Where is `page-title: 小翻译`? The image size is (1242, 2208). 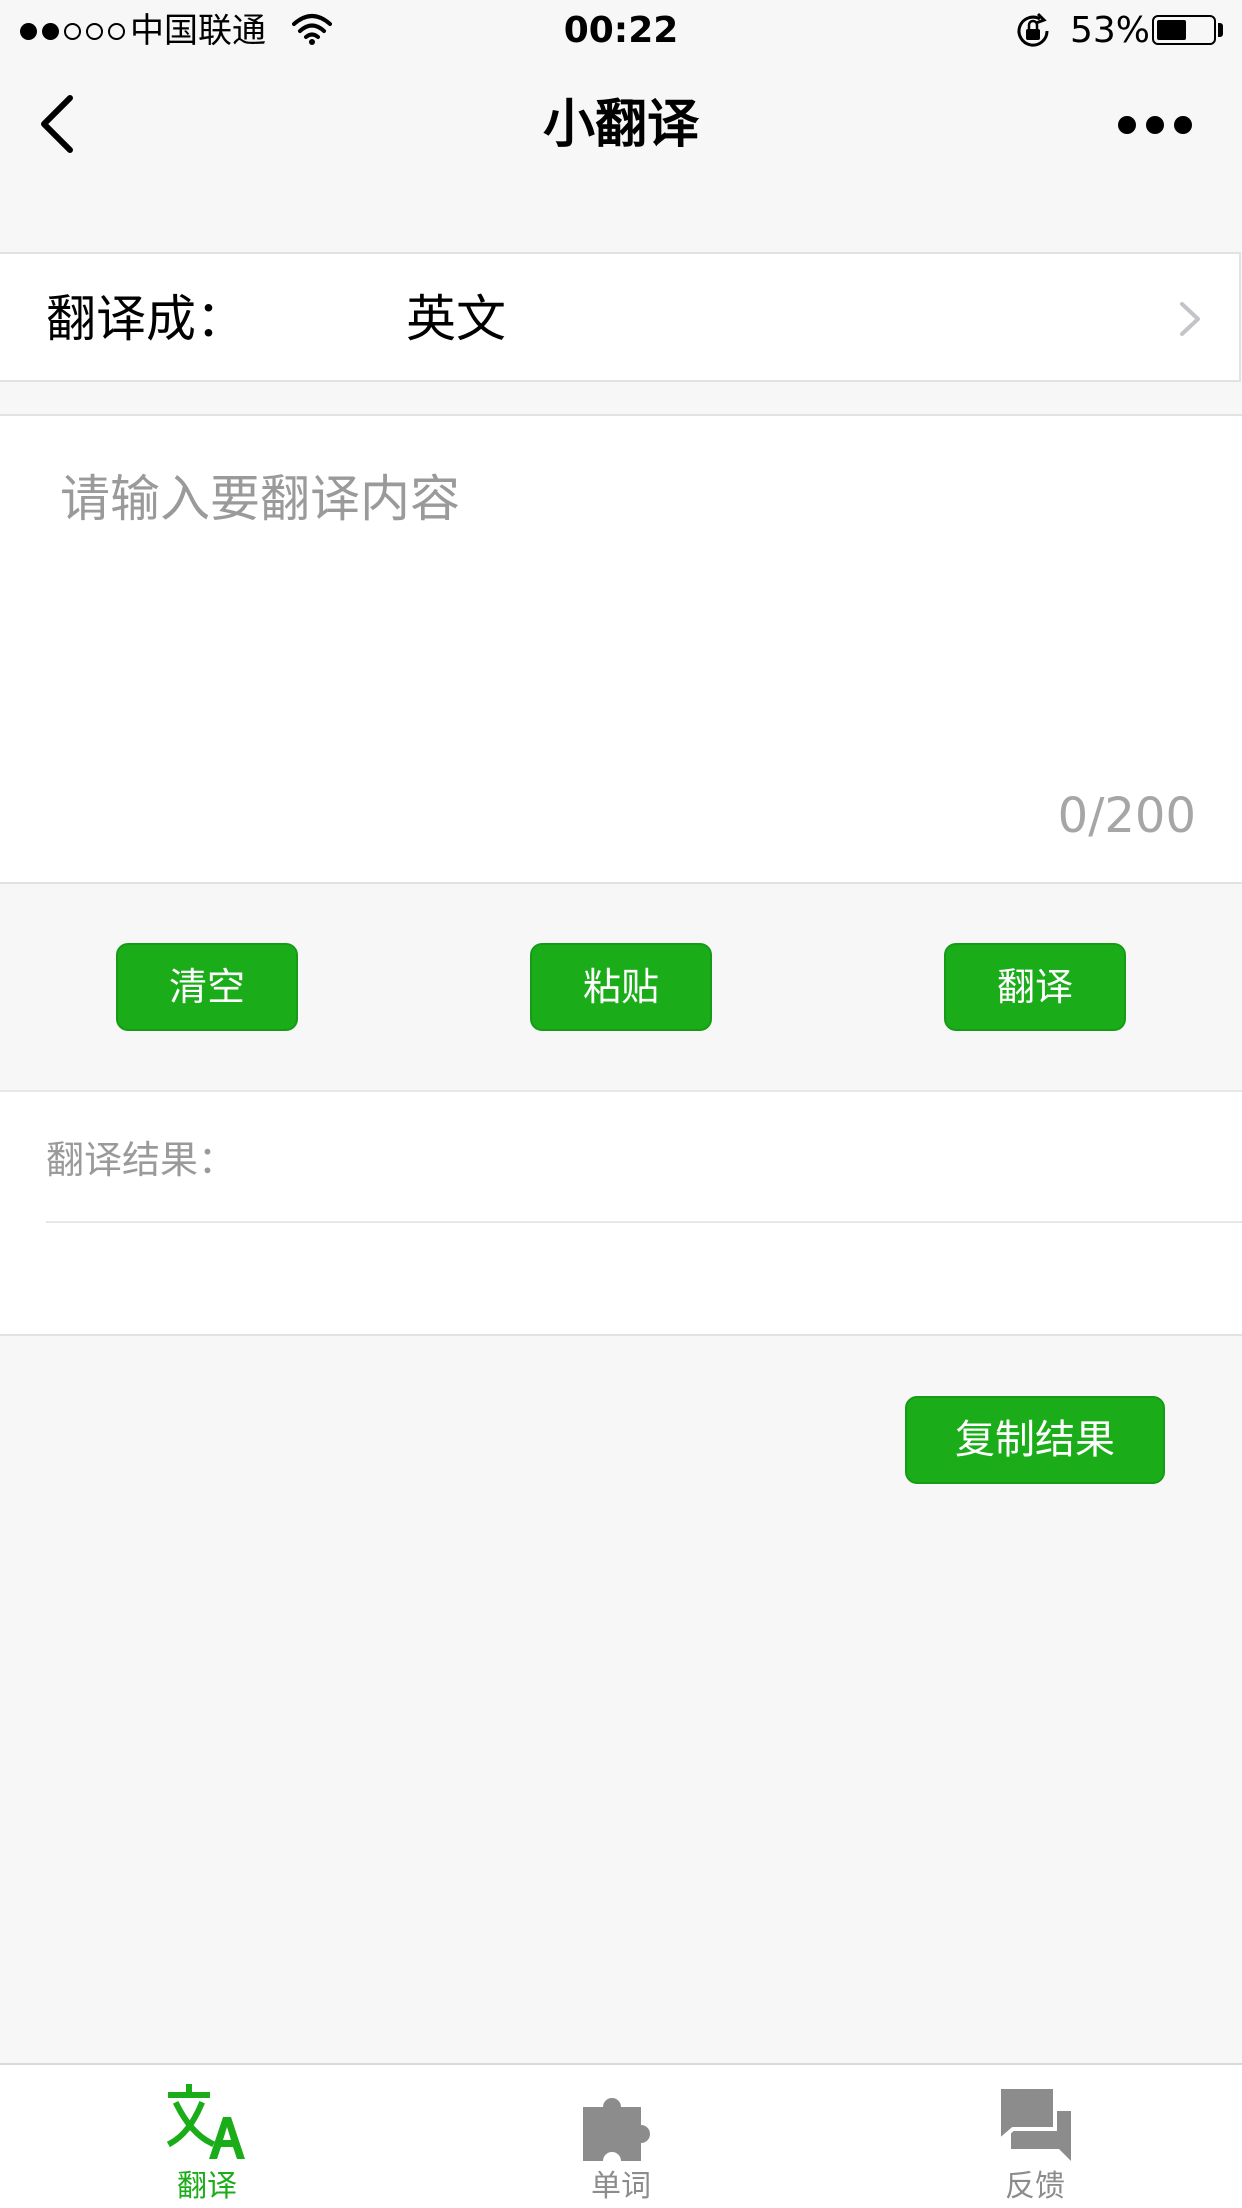
page-title: 小翻译 is located at coordinates (620, 125).